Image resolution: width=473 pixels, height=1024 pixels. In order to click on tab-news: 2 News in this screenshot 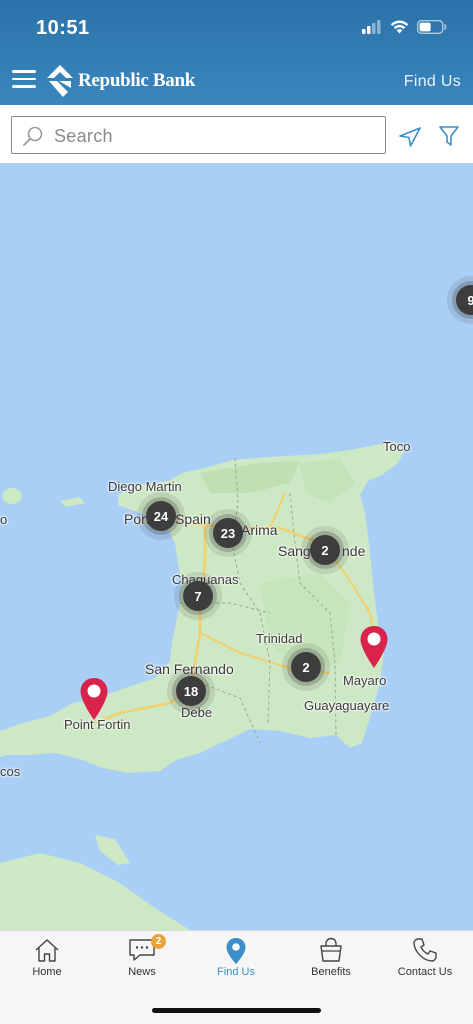, I will do `click(142, 961)`.